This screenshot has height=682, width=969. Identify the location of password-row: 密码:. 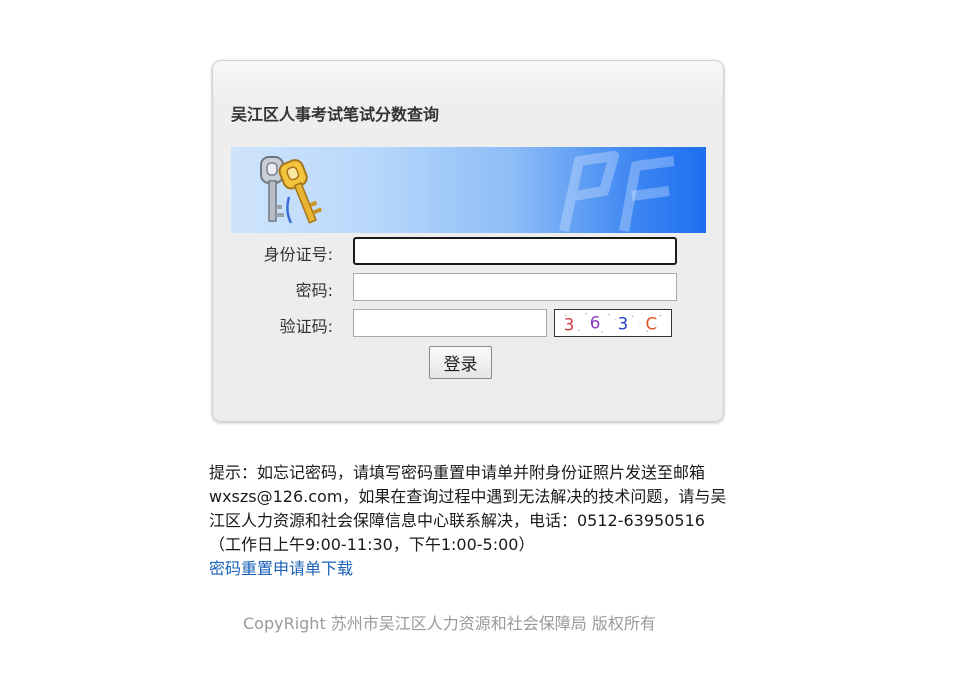
(469, 288).